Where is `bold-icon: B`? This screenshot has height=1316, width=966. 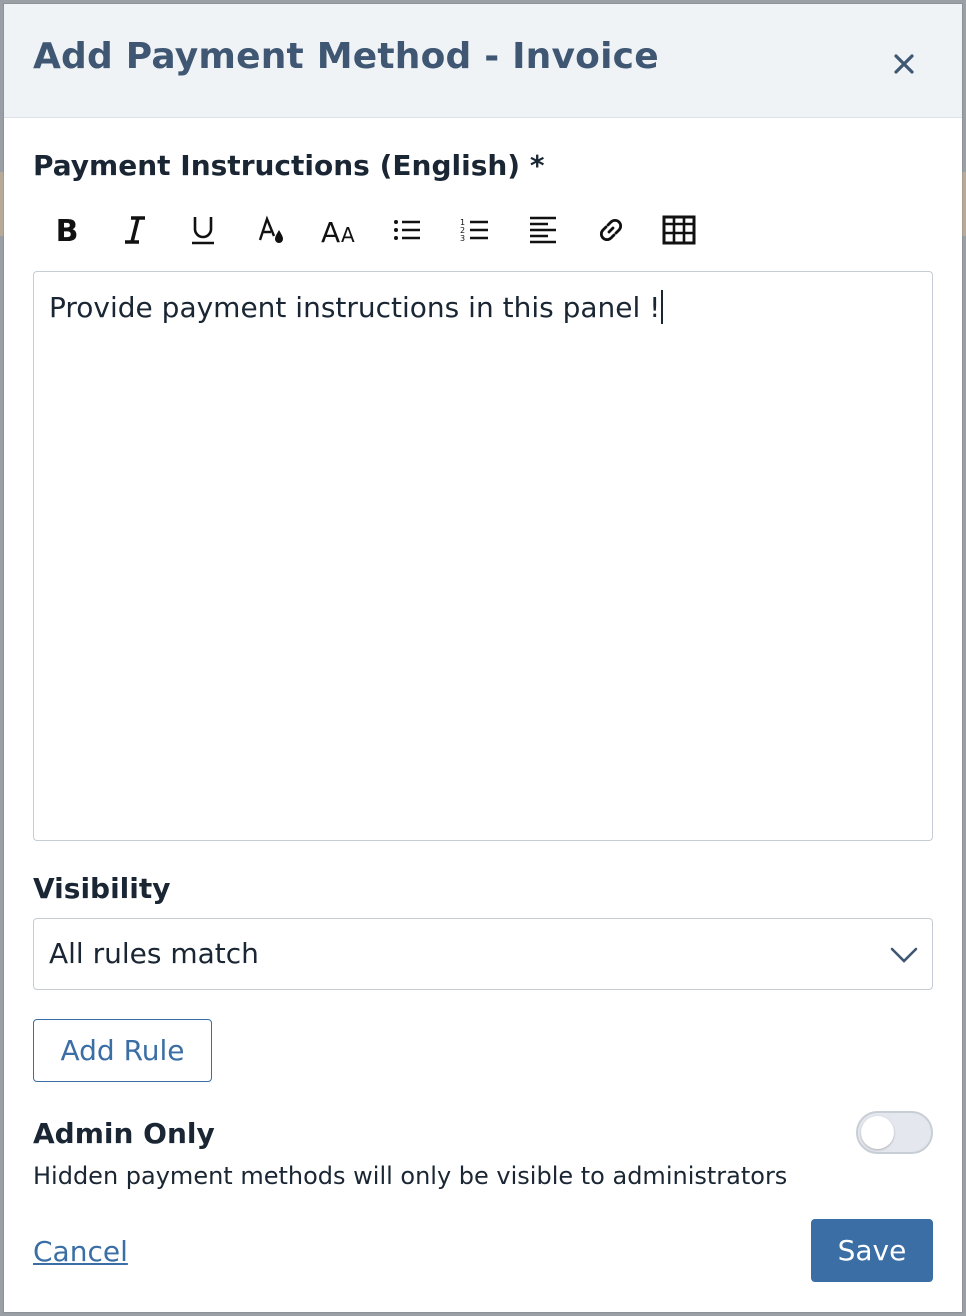 bold-icon: B is located at coordinates (67, 230).